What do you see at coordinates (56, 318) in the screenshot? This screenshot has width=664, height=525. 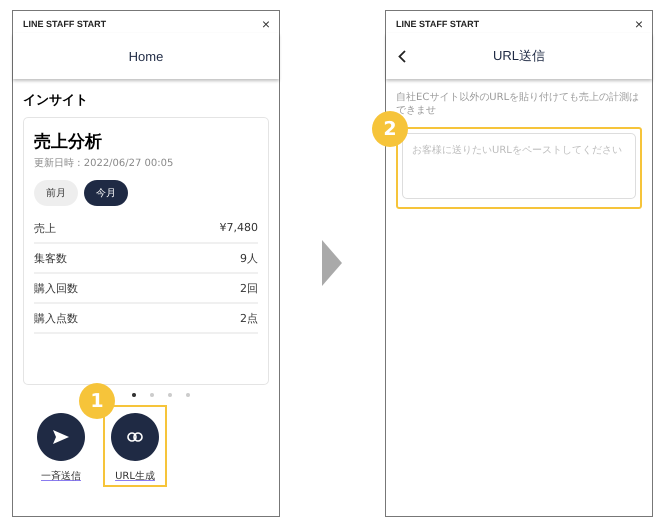 I see `metric-label: 購入点数` at bounding box center [56, 318].